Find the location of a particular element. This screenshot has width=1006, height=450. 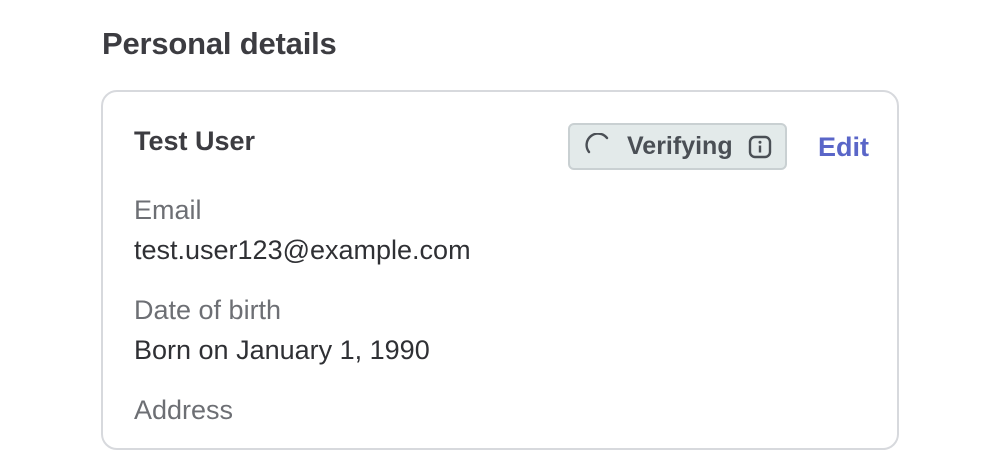

date-of-birth-label: Date of birth is located at coordinates (208, 310).